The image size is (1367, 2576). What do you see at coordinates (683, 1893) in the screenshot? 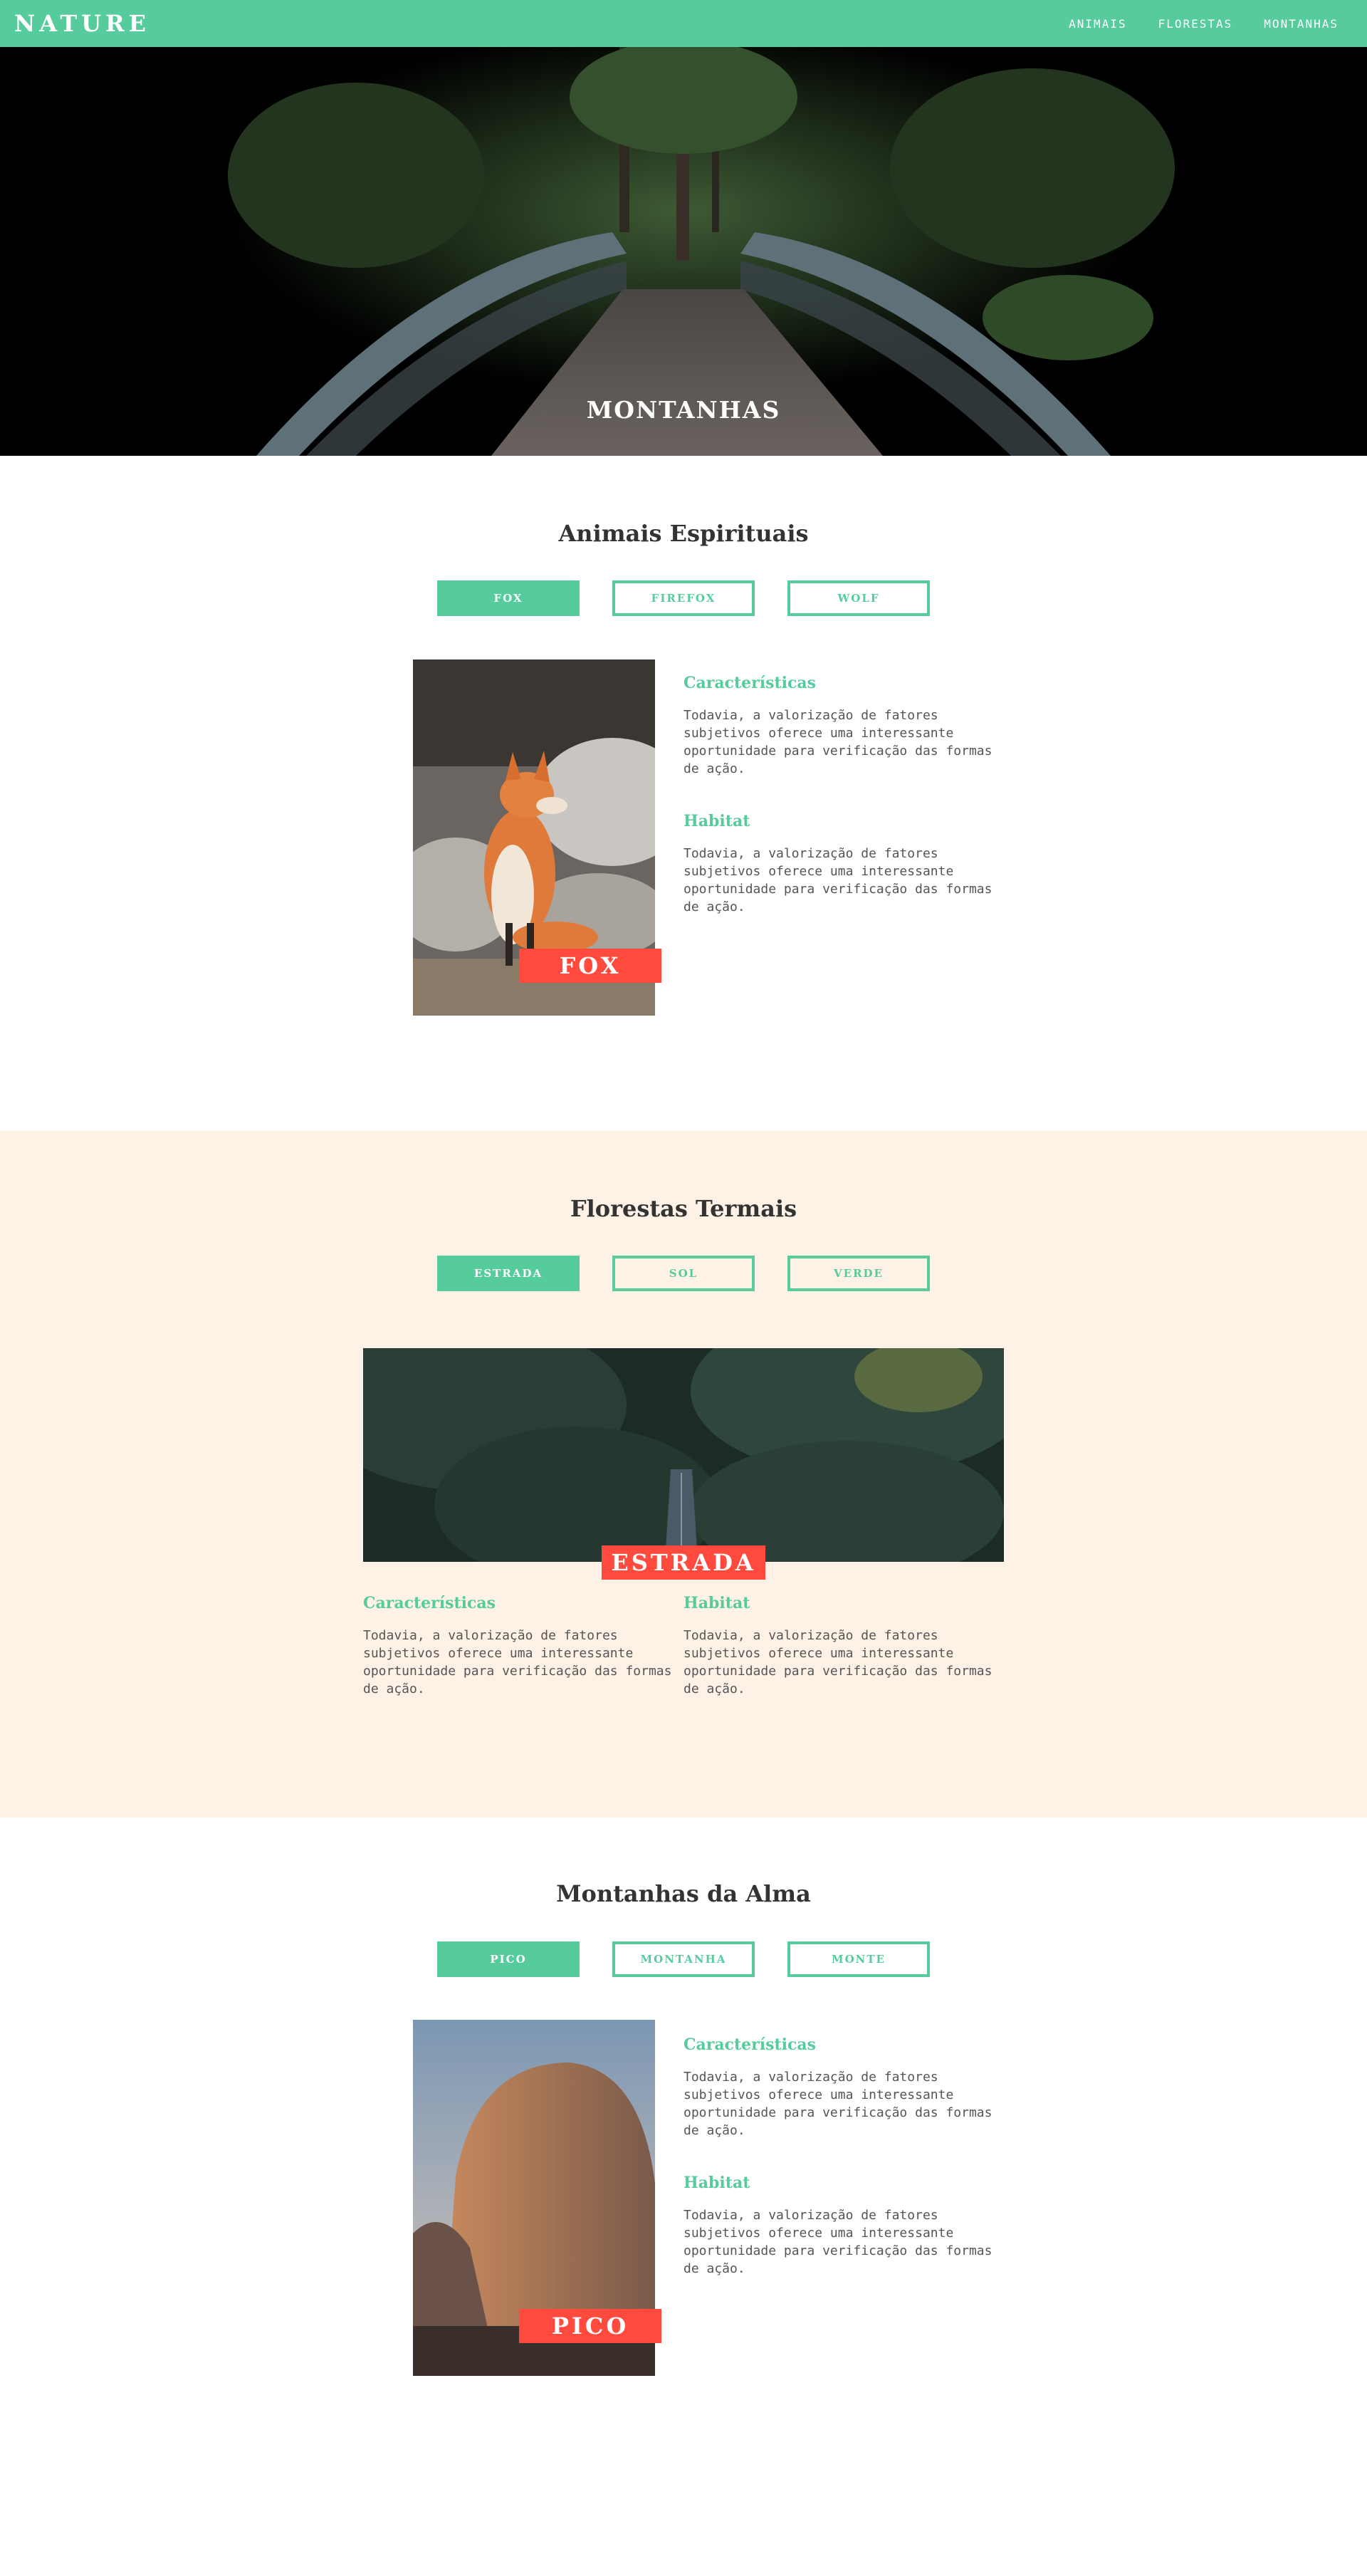
I see `section-title: Montanhas da Alma` at bounding box center [683, 1893].